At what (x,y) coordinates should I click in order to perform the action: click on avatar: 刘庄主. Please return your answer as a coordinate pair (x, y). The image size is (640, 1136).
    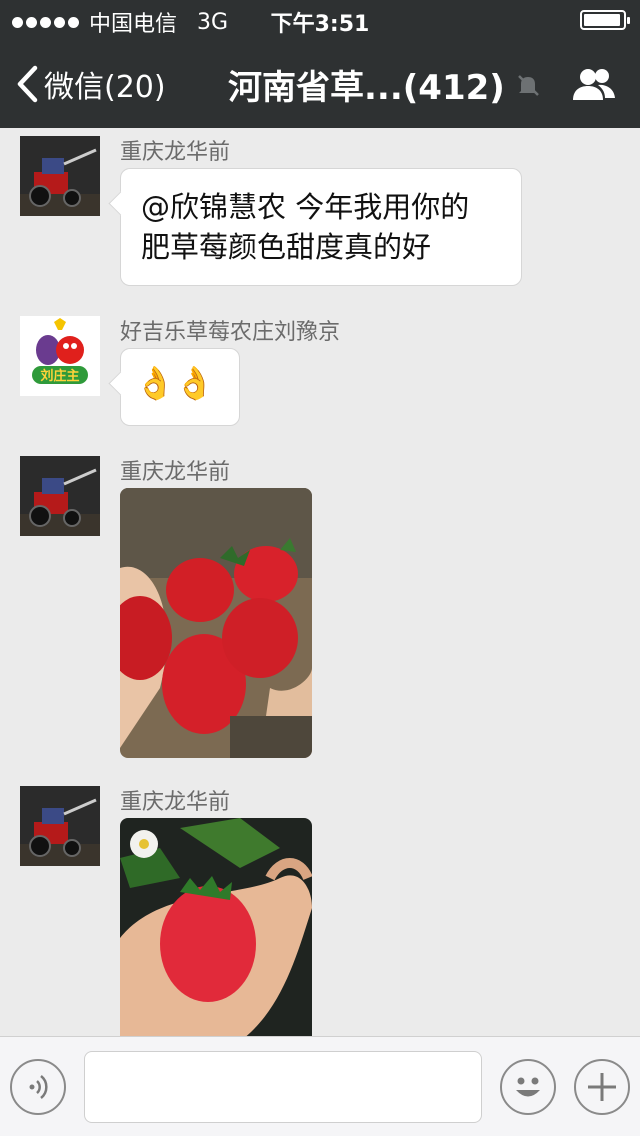
    Looking at the image, I should click on (60, 356).